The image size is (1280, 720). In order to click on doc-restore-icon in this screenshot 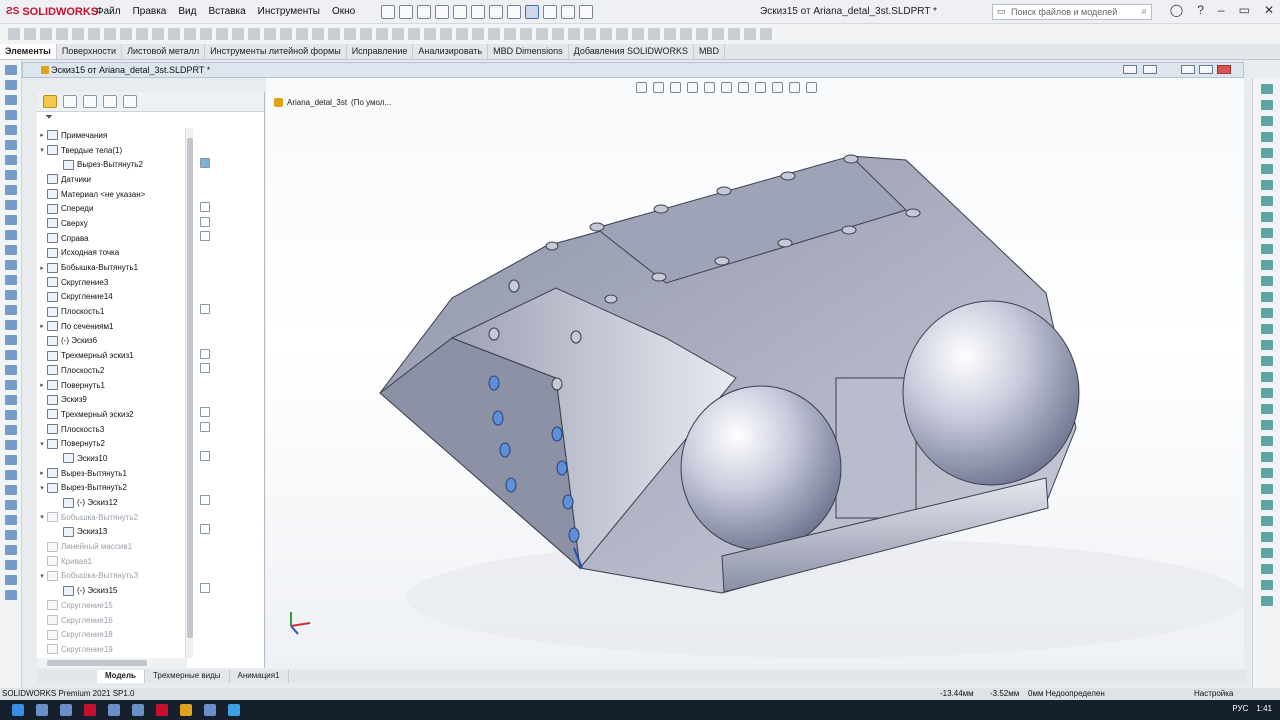, I will do `click(1206, 69)`.